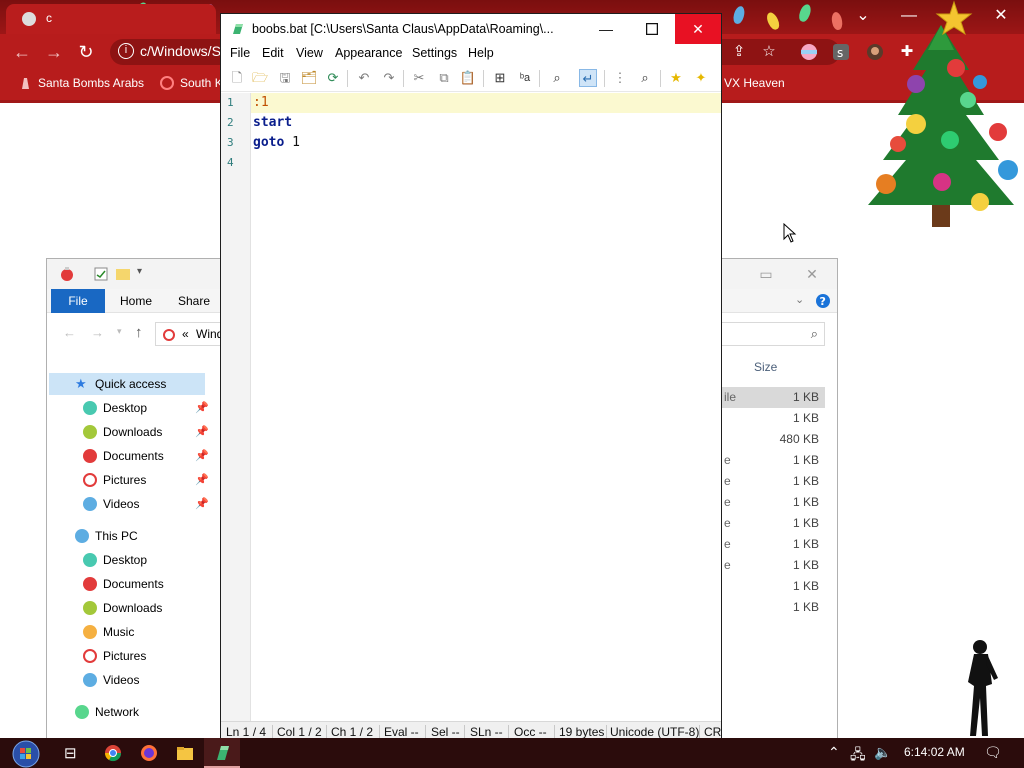  I want to click on task-view-button: ⊟, so click(72, 753).